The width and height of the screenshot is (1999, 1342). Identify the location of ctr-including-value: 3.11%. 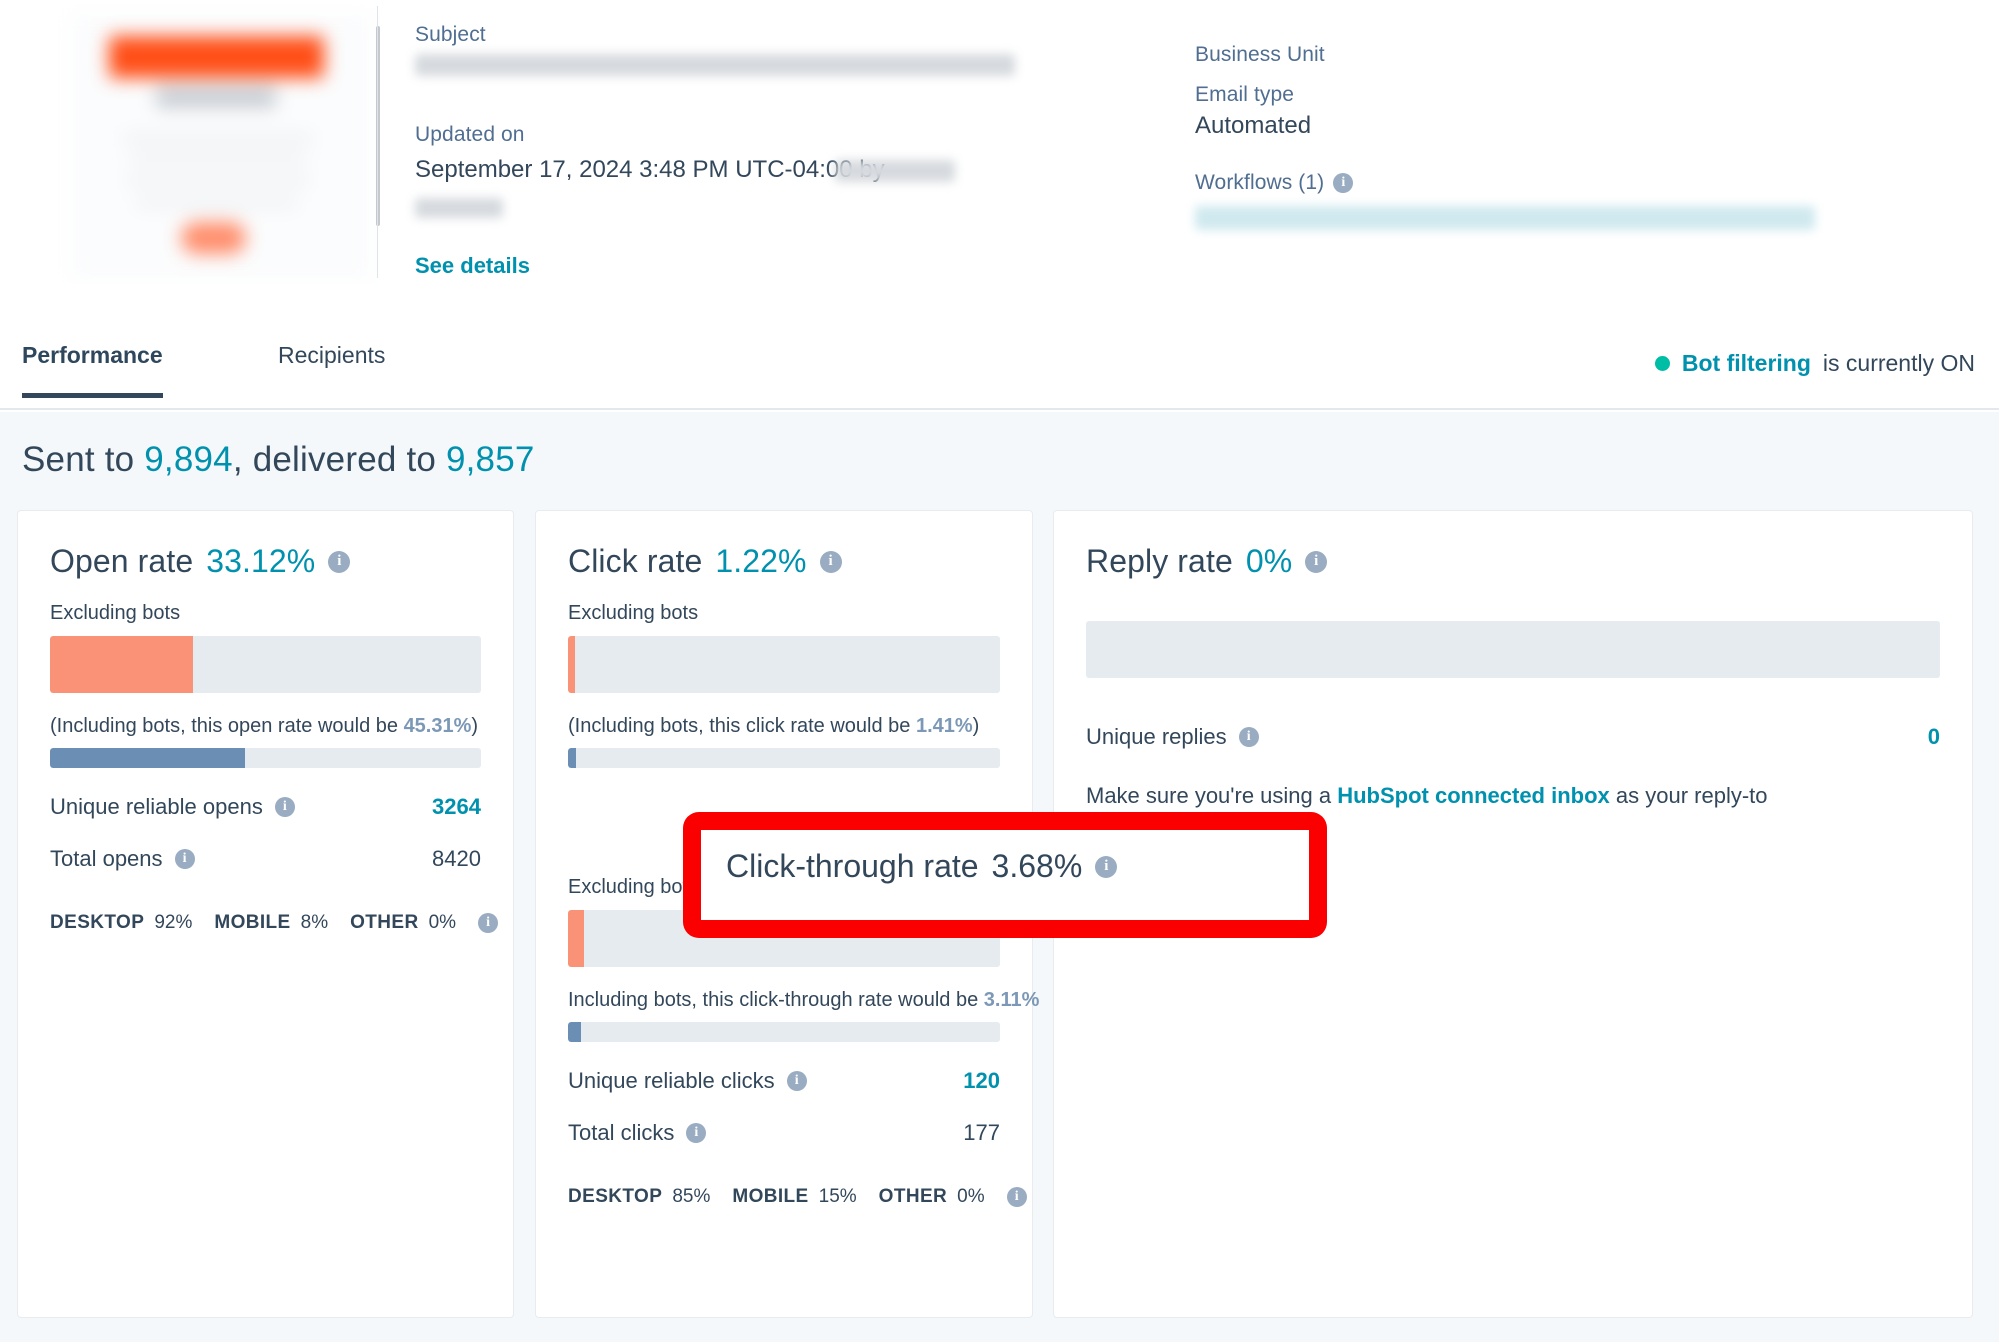
(1011, 1000).